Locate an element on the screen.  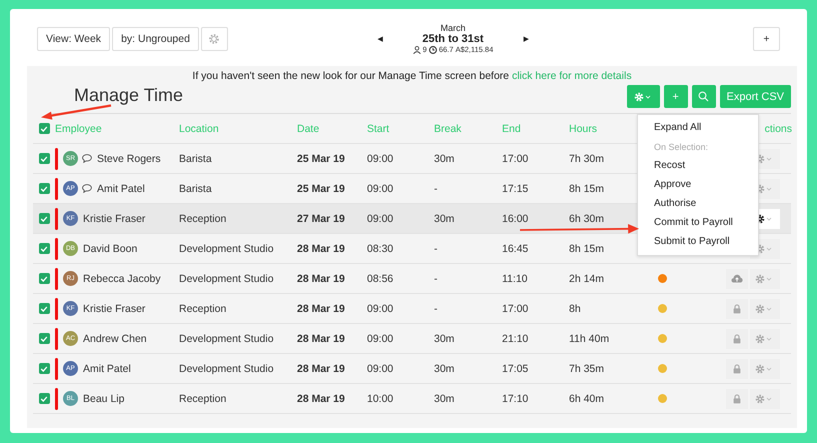
end-time-cell: 17:10 is located at coordinates (515, 398).